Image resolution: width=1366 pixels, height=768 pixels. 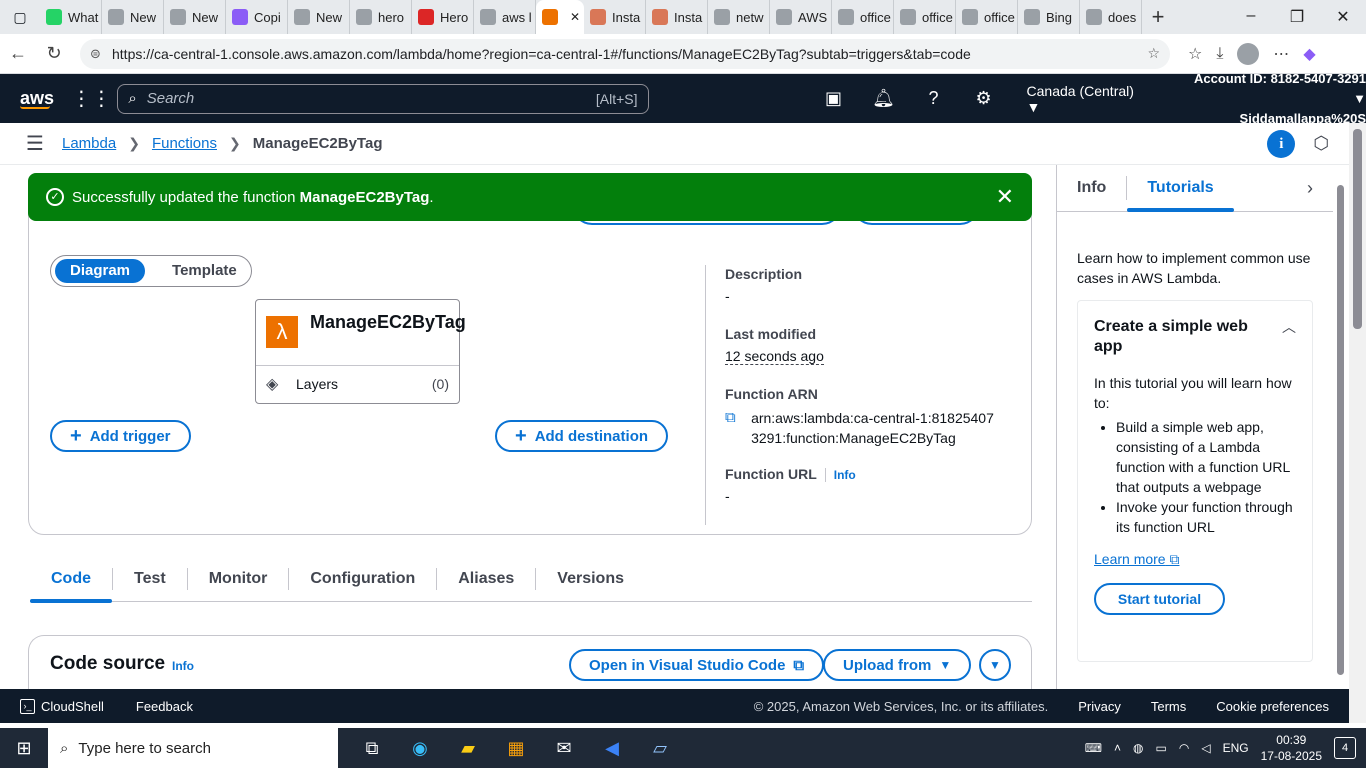 What do you see at coordinates (1184, 748) in the screenshot?
I see `wifi-icon: ◠` at bounding box center [1184, 748].